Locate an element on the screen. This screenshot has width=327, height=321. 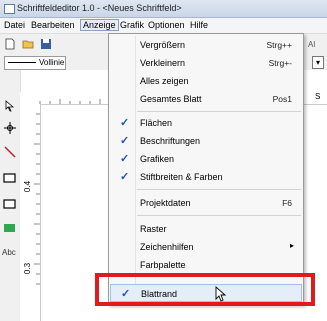
toolbar-text: Al is located at coordinates (312, 44).